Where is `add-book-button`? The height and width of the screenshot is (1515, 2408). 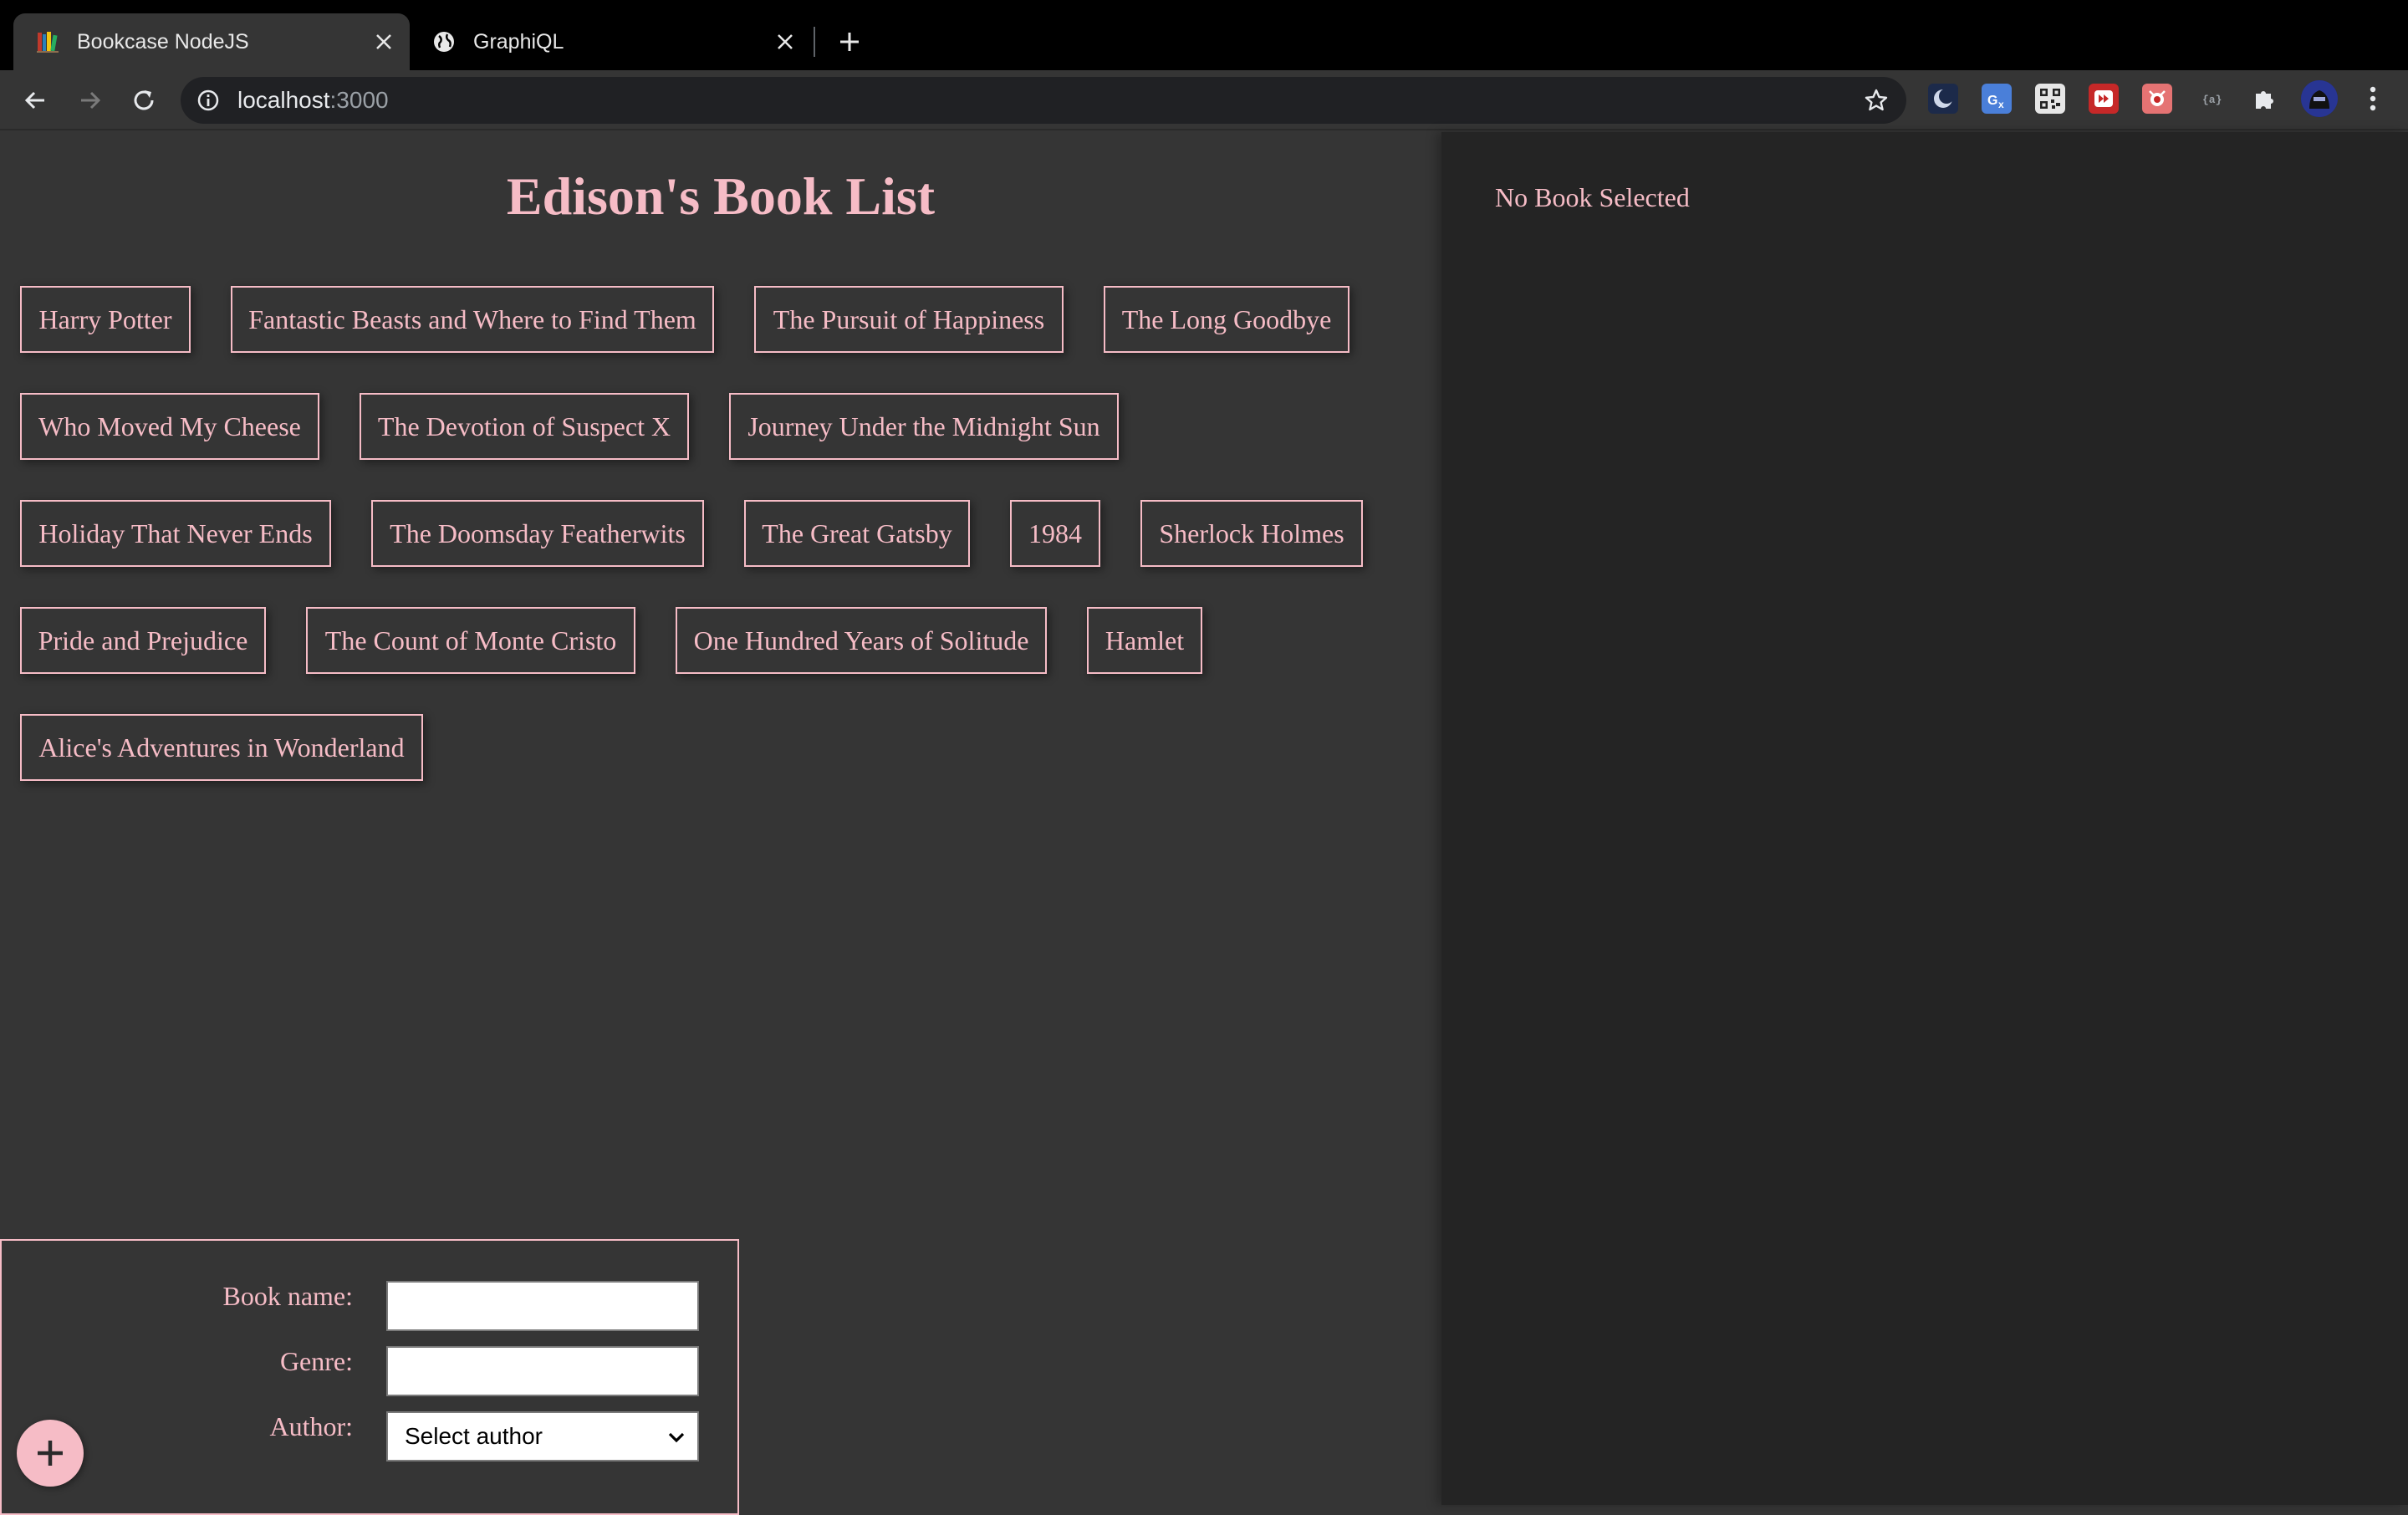
add-book-button is located at coordinates (50, 1453).